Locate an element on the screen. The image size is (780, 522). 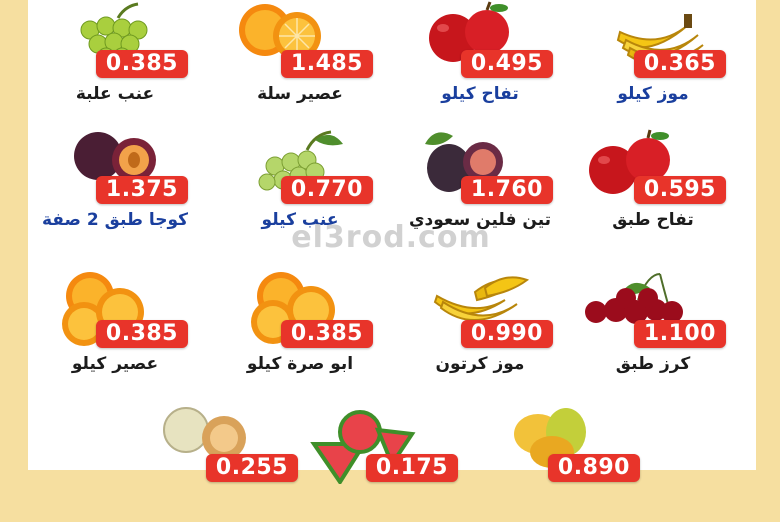
product-name: تفاح طبق is located at coordinates (653, 220).